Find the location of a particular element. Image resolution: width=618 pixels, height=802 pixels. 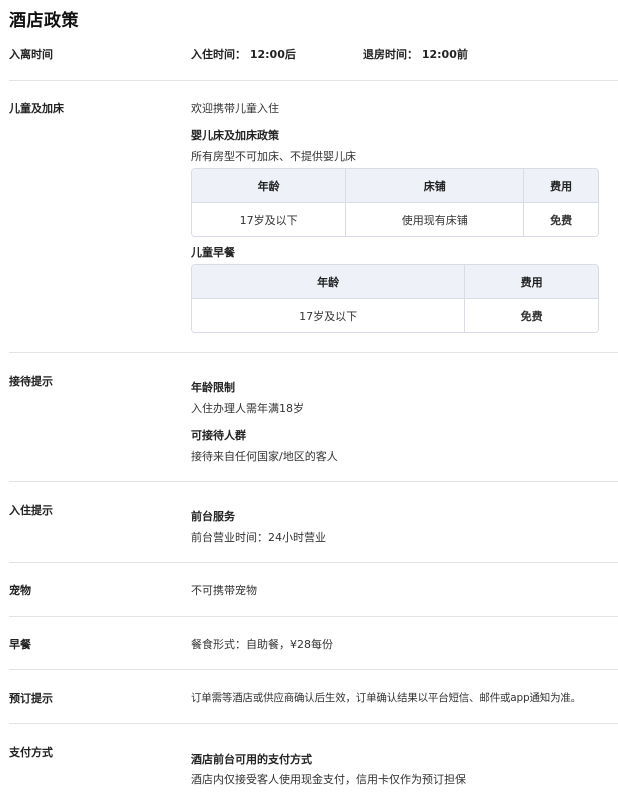

booking-content: 订单需等酒店或供应商确认后生效，订单确认结果以平台短信、邮件或app通知为准。 is located at coordinates (404, 698).